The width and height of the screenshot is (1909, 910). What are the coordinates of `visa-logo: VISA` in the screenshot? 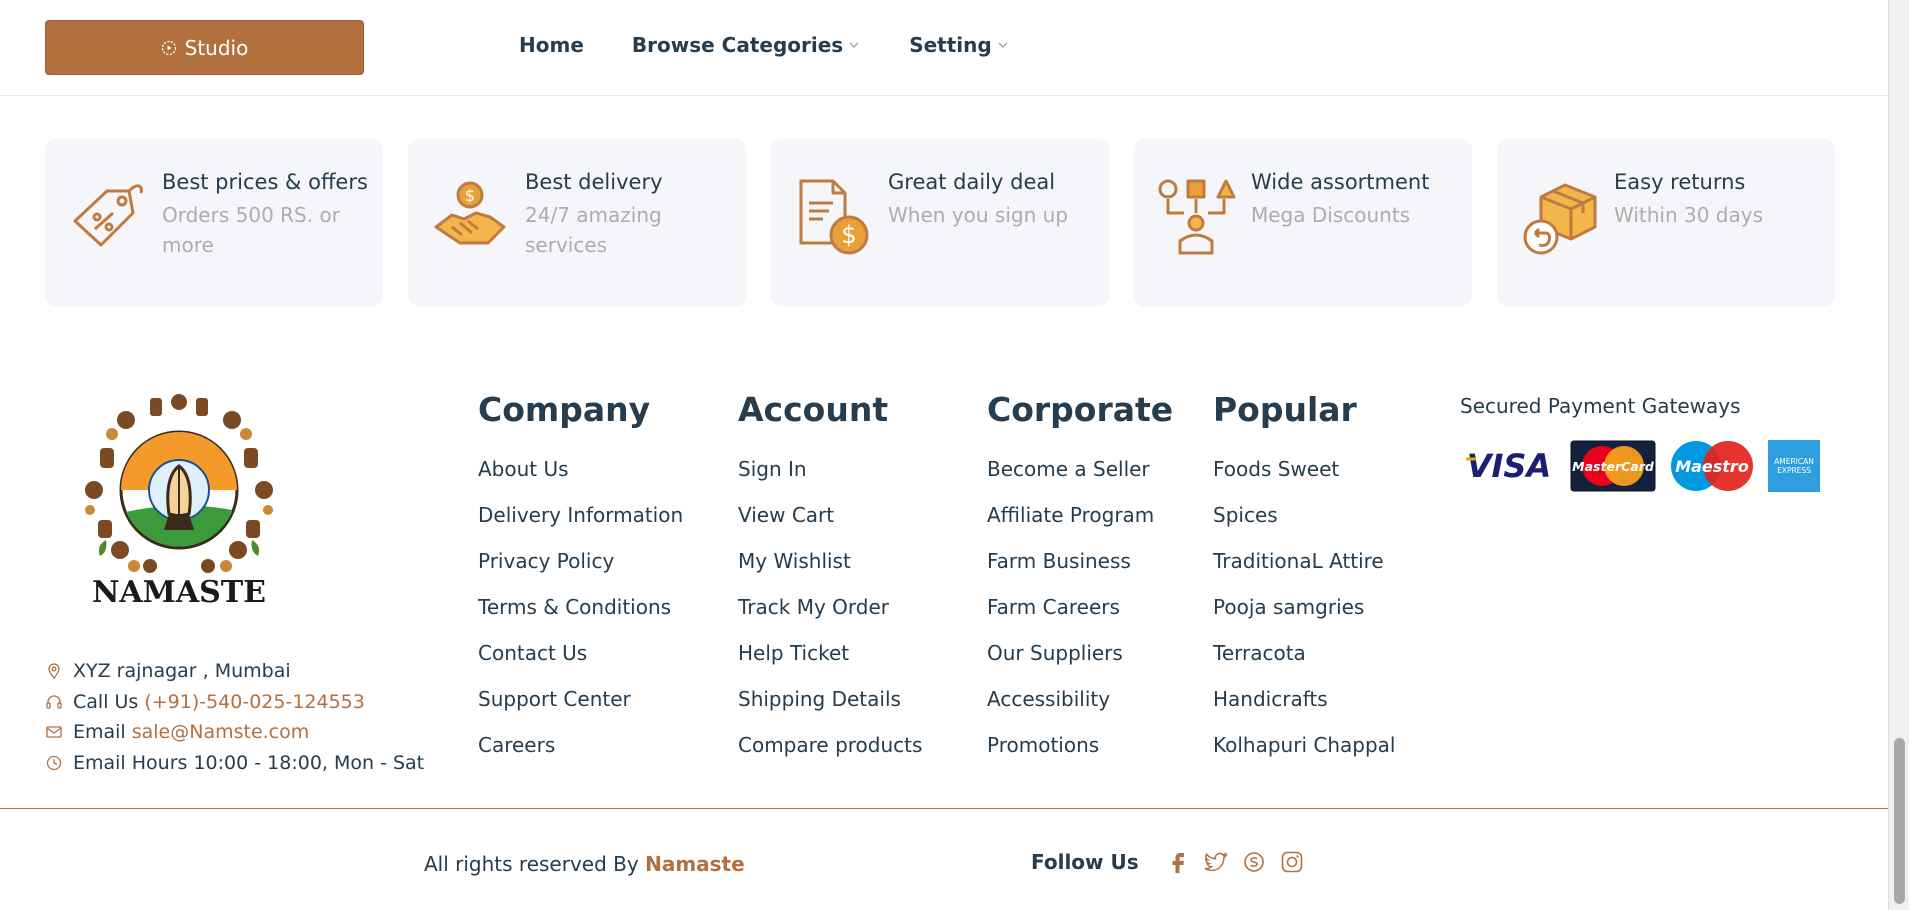 It's located at (1509, 466).